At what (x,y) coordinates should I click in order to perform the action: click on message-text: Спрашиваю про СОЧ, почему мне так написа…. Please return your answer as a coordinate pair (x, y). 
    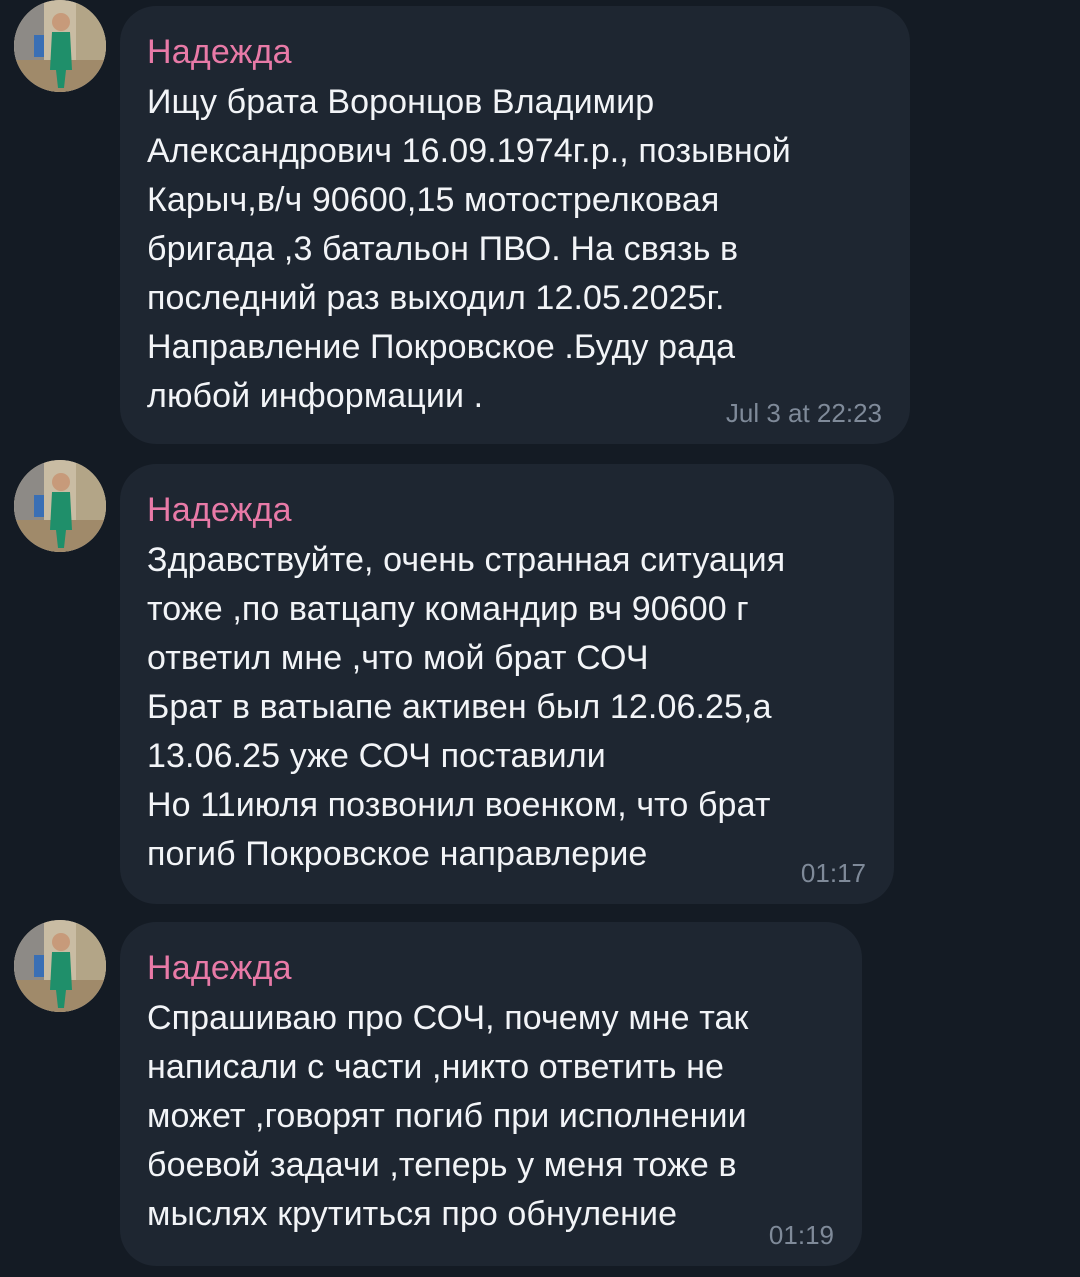
    Looking at the image, I should click on (448, 1116).